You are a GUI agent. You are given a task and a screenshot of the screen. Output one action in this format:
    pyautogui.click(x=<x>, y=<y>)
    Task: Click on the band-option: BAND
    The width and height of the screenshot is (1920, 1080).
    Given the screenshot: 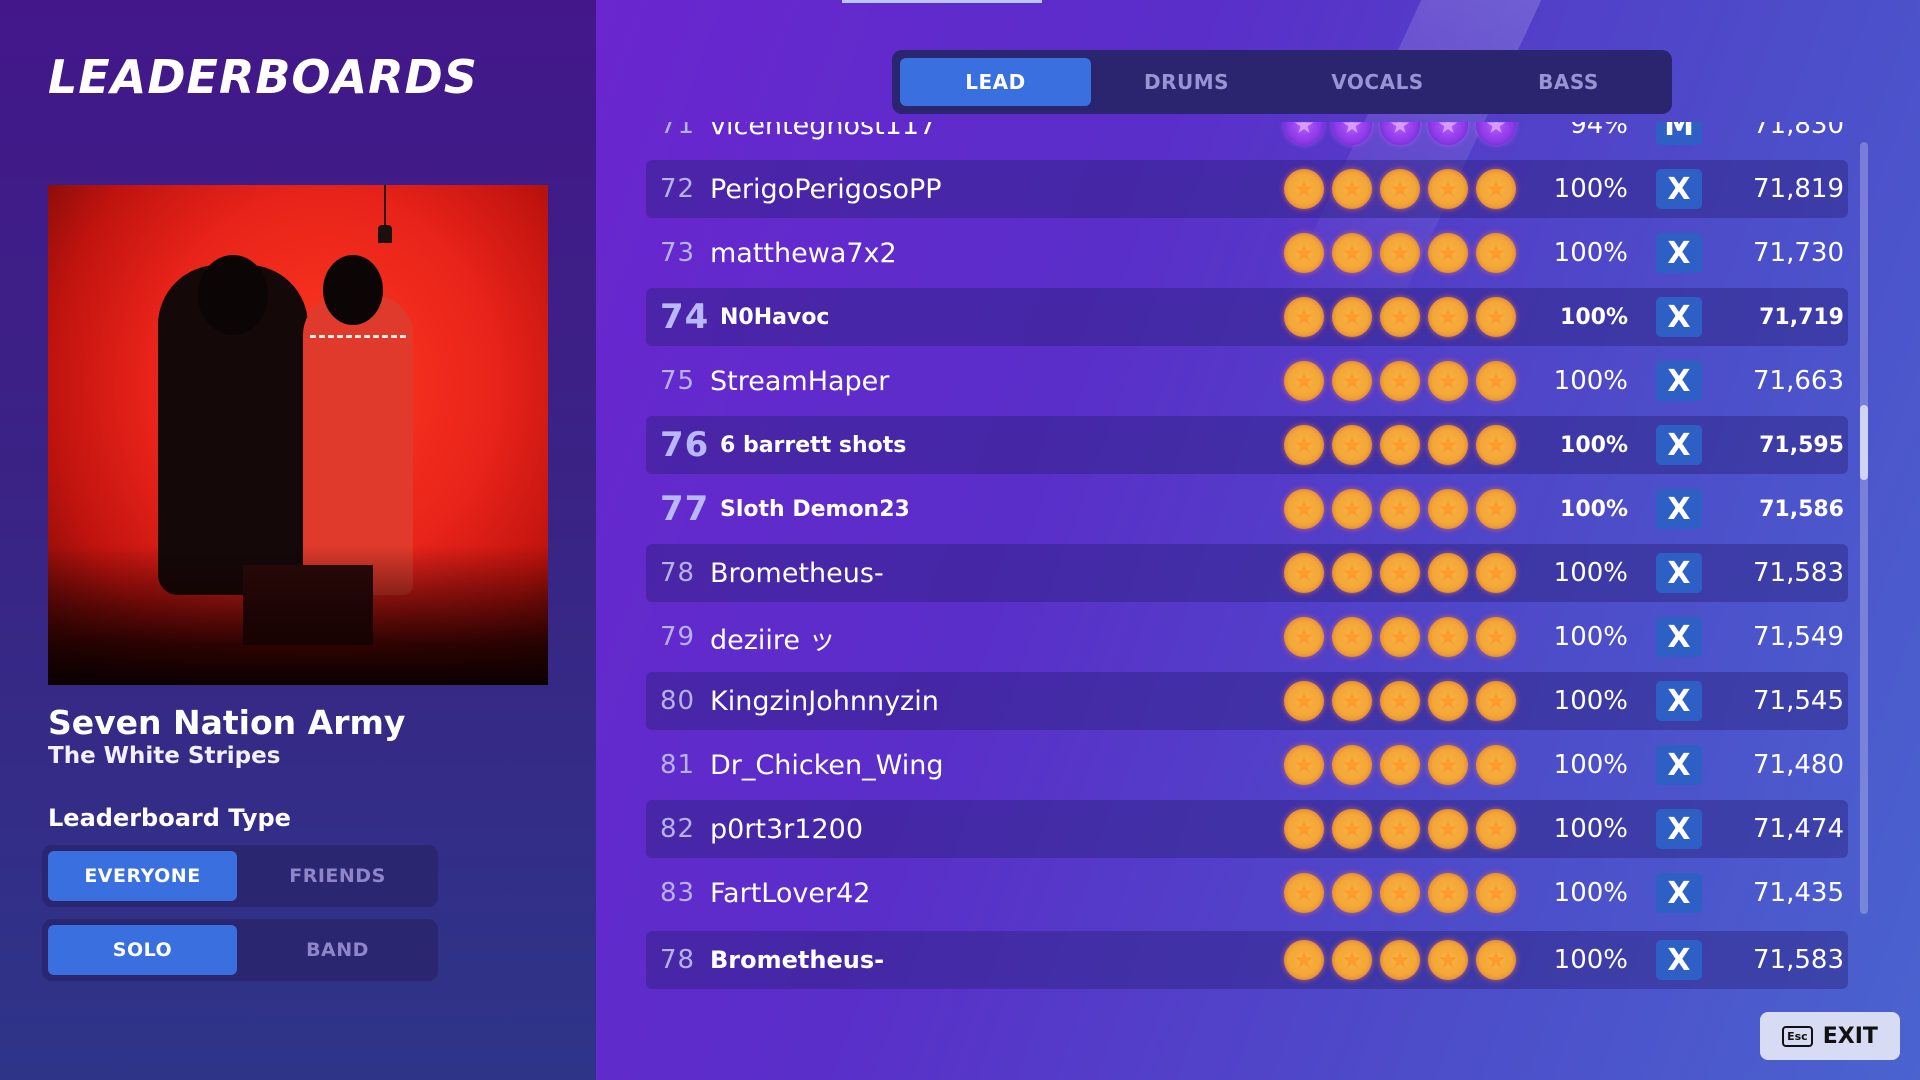 What is the action you would take?
    pyautogui.click(x=337, y=950)
    